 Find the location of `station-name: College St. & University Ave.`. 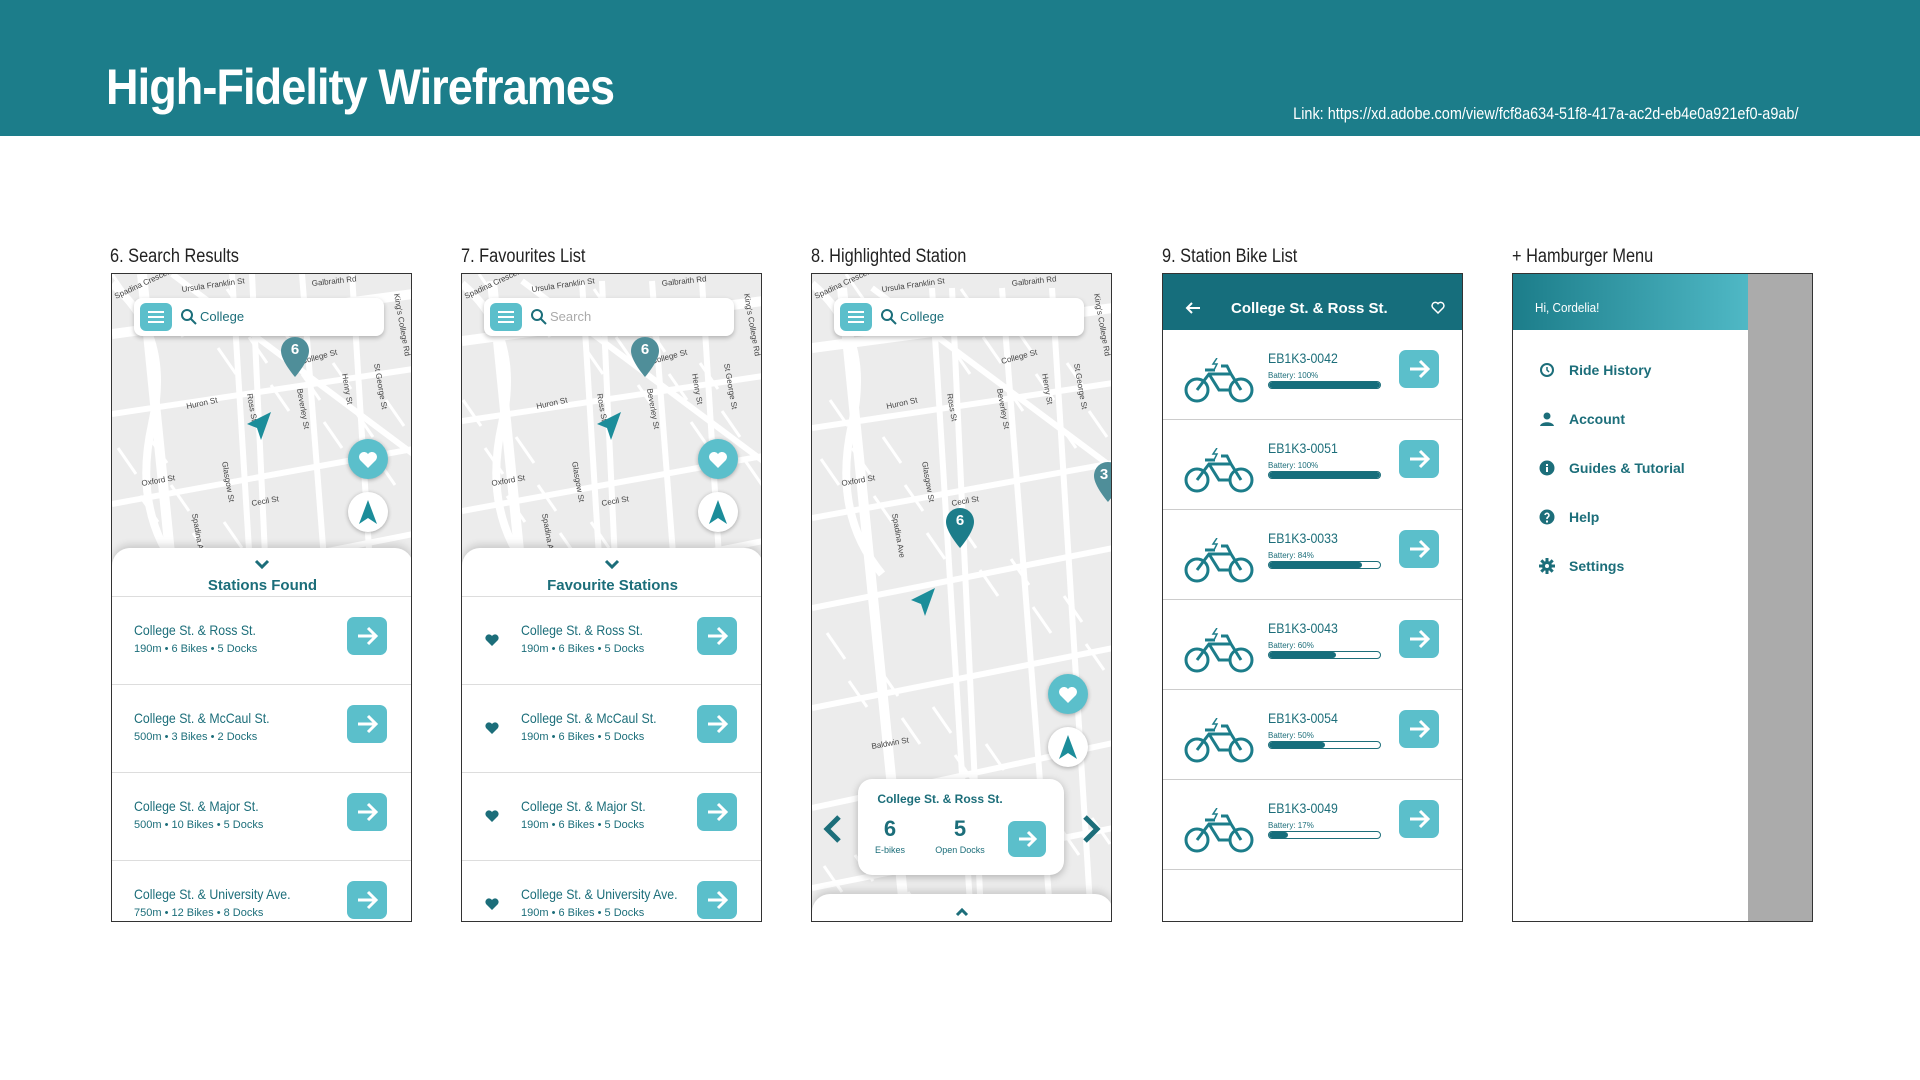

station-name: College St. & University Ave. is located at coordinates (599, 894).